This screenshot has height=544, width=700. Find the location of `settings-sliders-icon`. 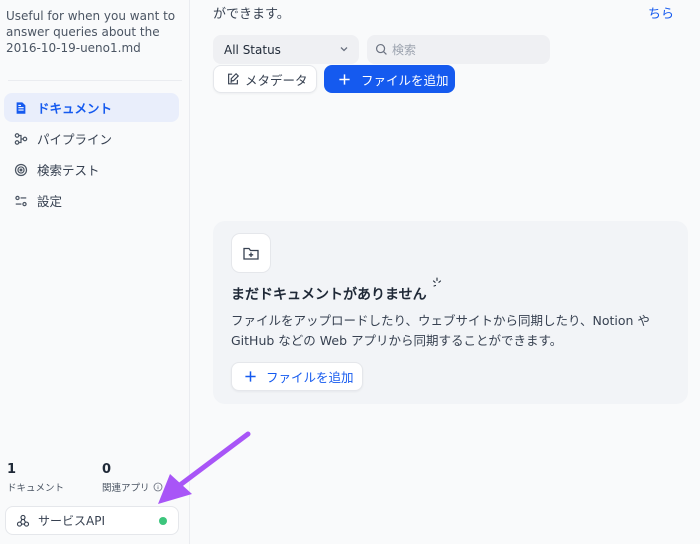

settings-sliders-icon is located at coordinates (21, 201).